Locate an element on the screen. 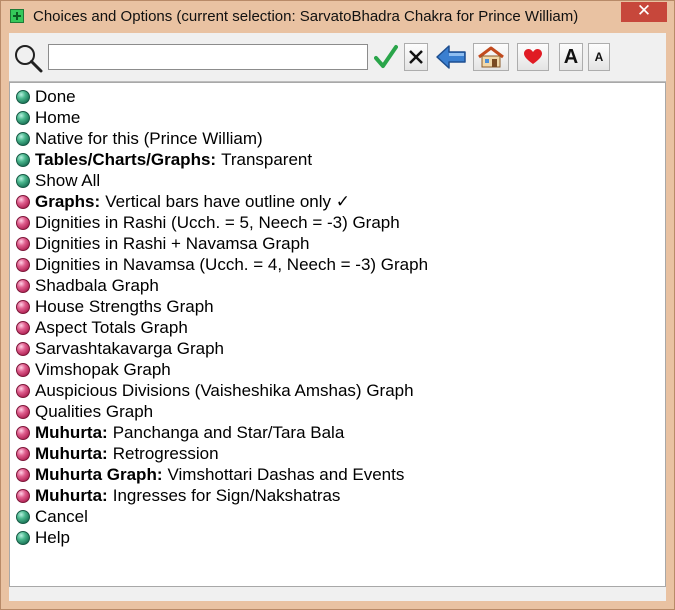 The width and height of the screenshot is (675, 610). list-item-label: House Strengths Graph is located at coordinates (124, 306).